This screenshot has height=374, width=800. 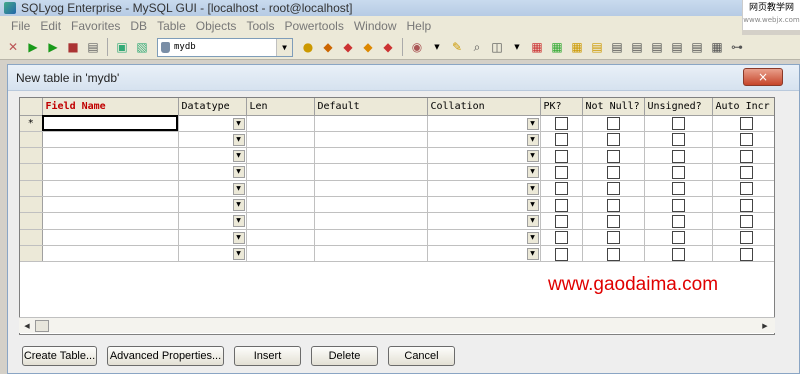 What do you see at coordinates (397, 325) in the screenshot?
I see `horizontal-scrollbar: ◀ ▶` at bounding box center [397, 325].